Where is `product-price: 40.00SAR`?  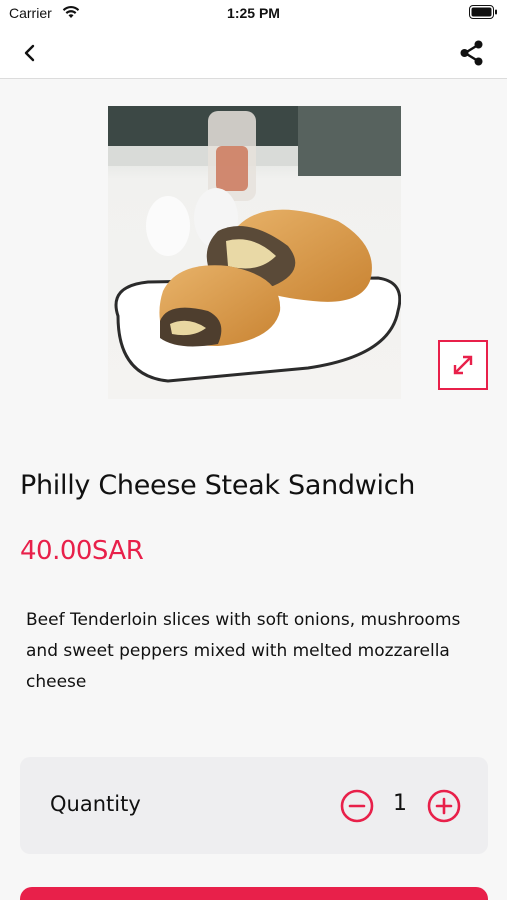 product-price: 40.00SAR is located at coordinates (82, 551).